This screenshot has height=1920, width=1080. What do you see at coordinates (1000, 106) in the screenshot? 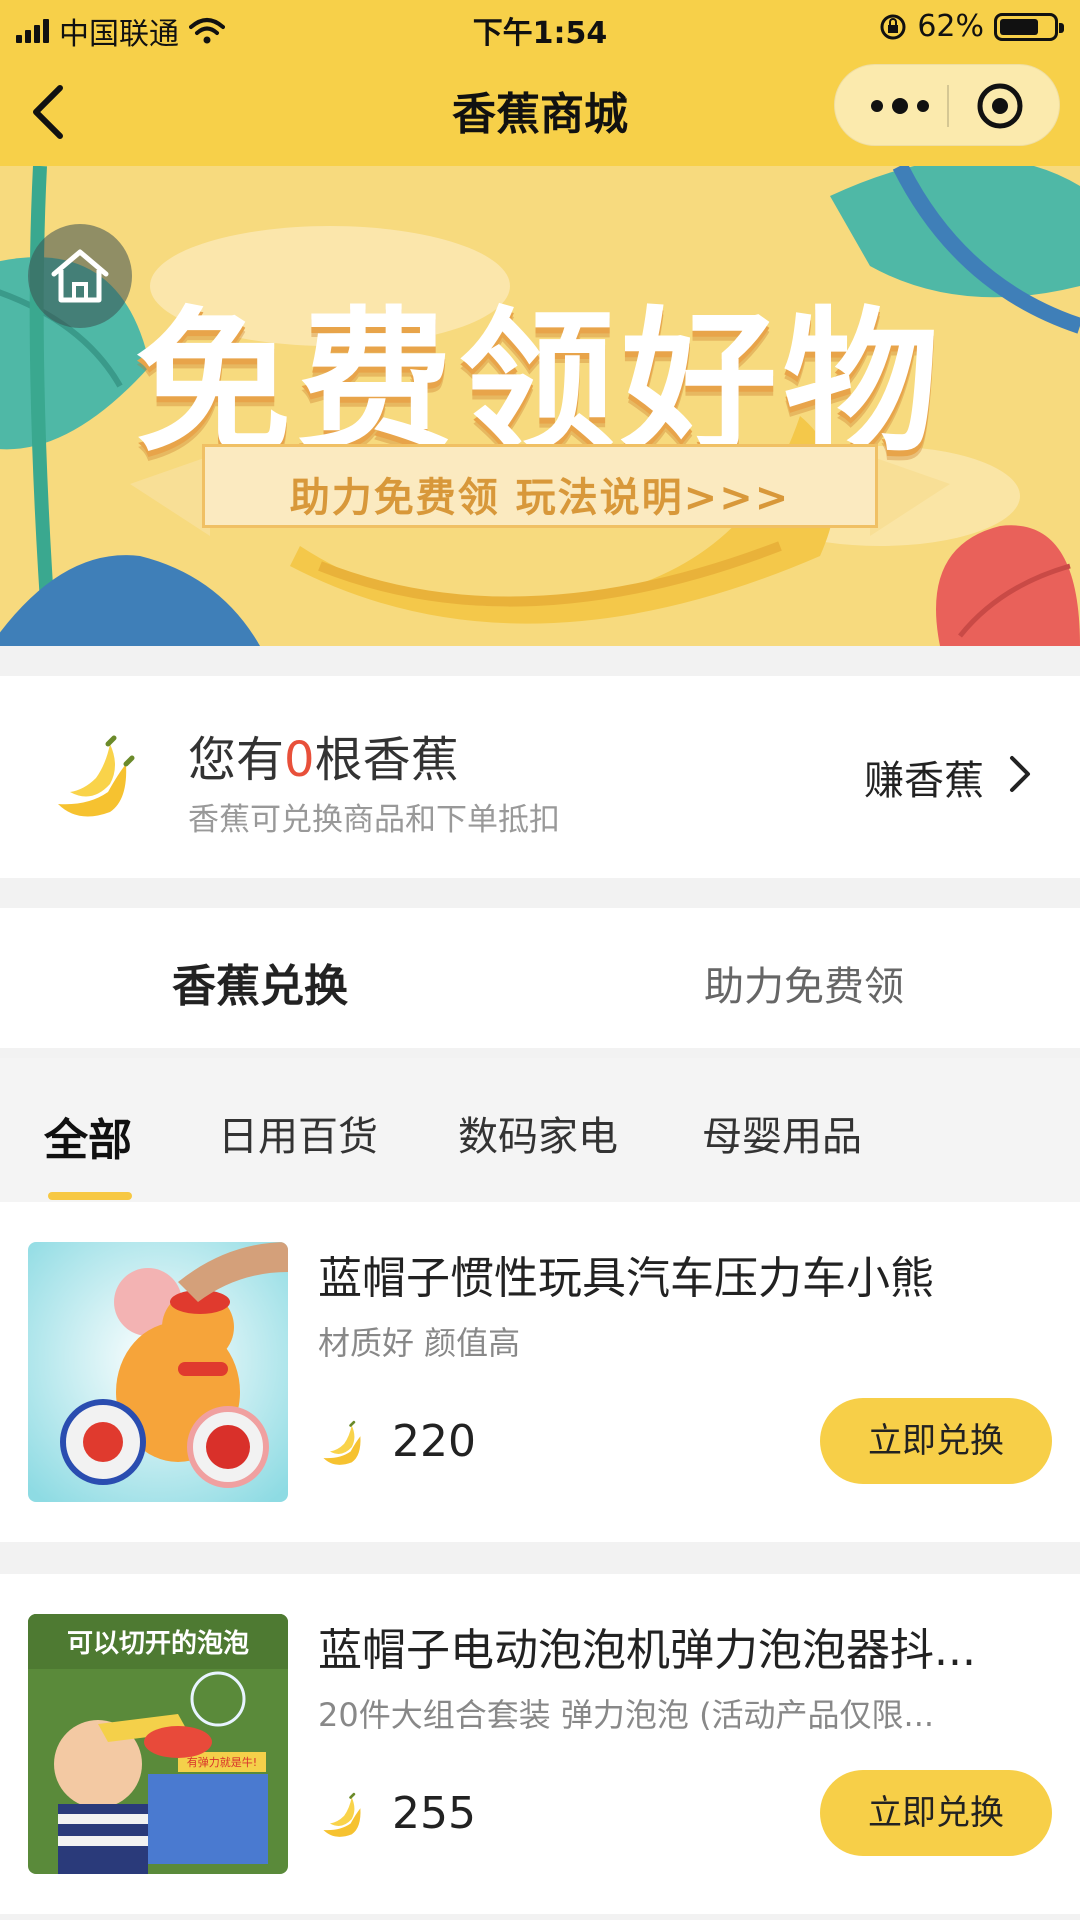
I see `close-mini-program-icon` at bounding box center [1000, 106].